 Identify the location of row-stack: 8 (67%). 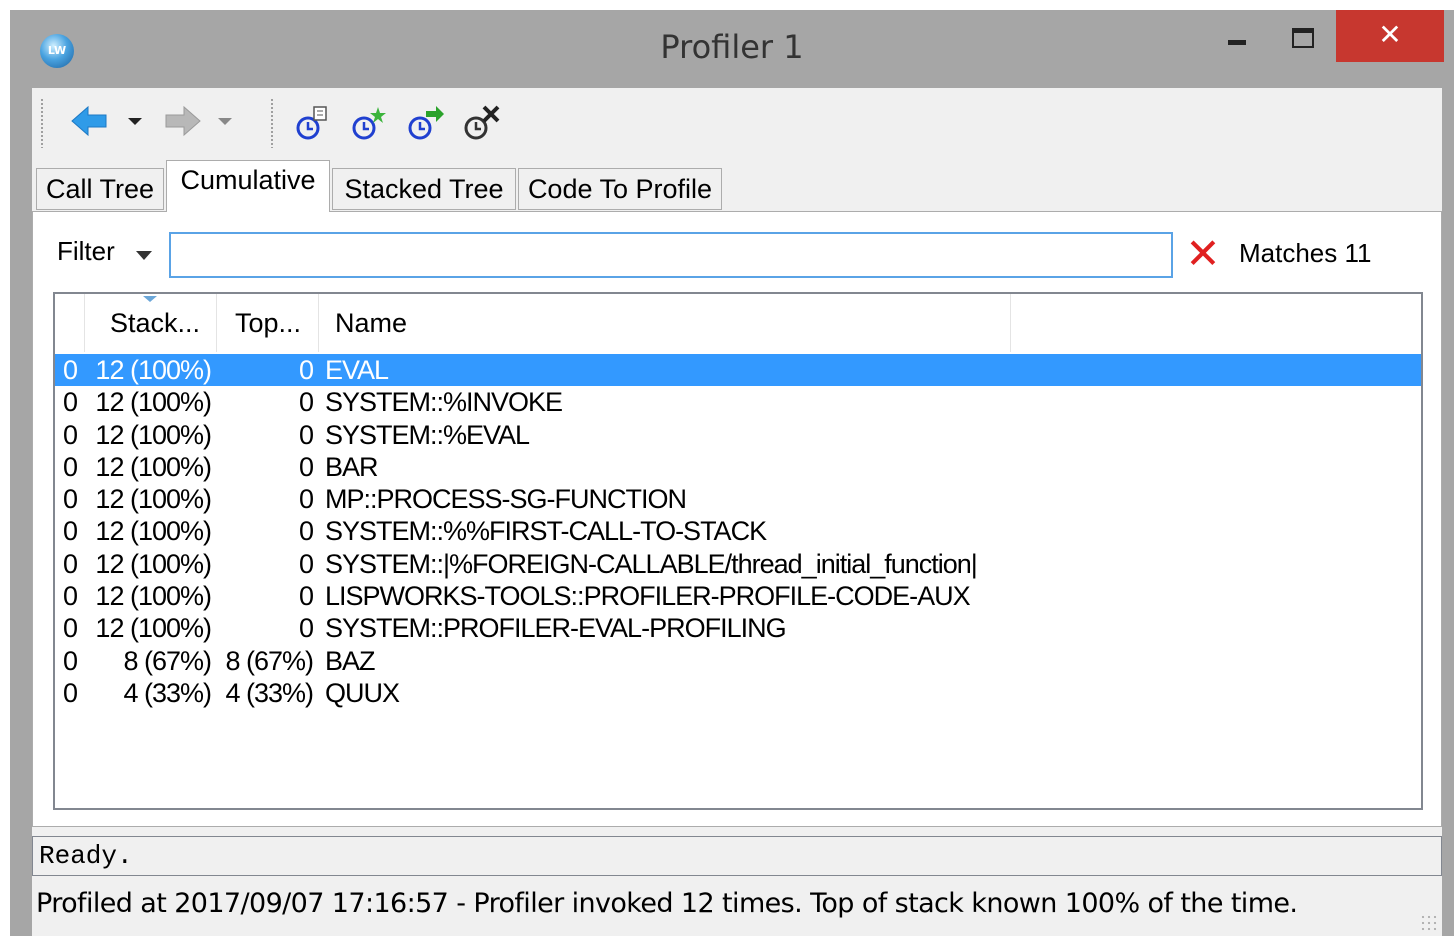
(167, 660).